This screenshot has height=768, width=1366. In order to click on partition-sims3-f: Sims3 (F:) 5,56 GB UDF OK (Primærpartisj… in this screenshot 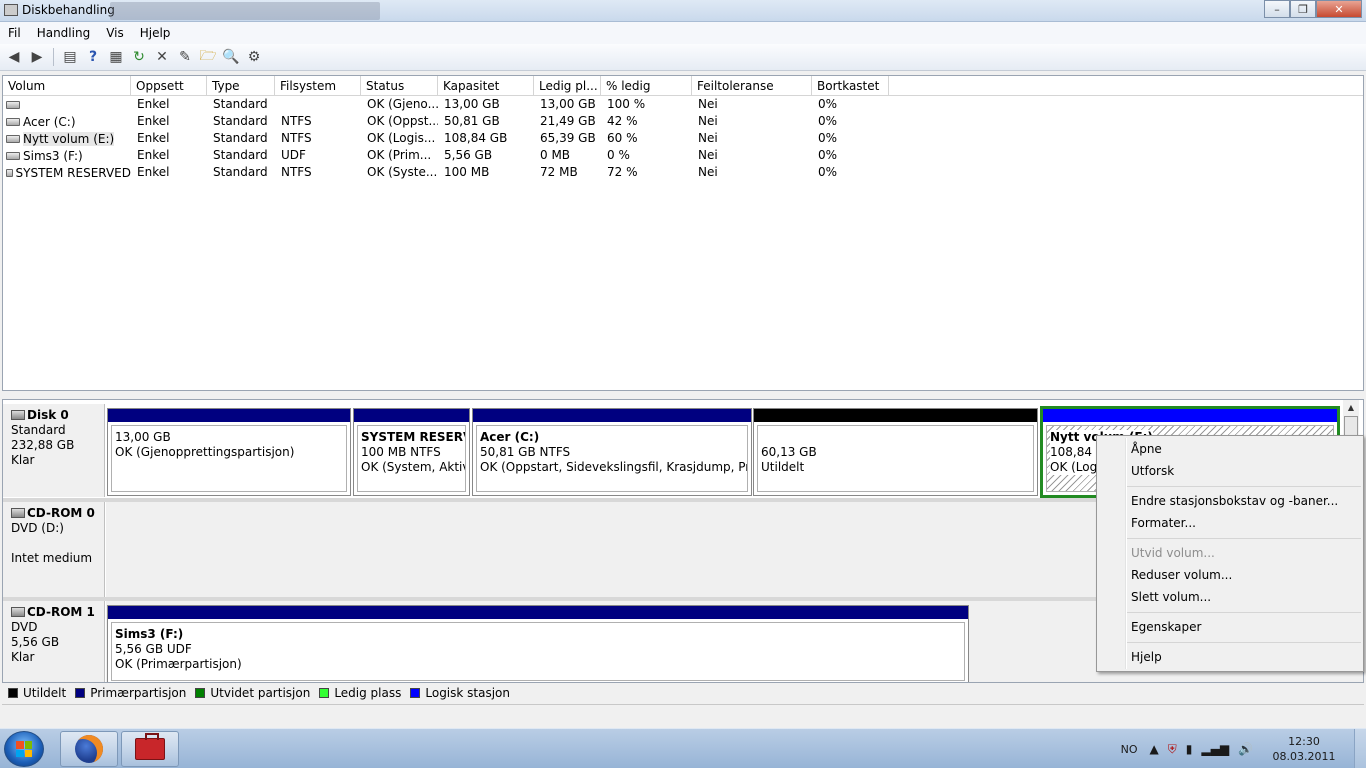, I will do `click(538, 643)`.